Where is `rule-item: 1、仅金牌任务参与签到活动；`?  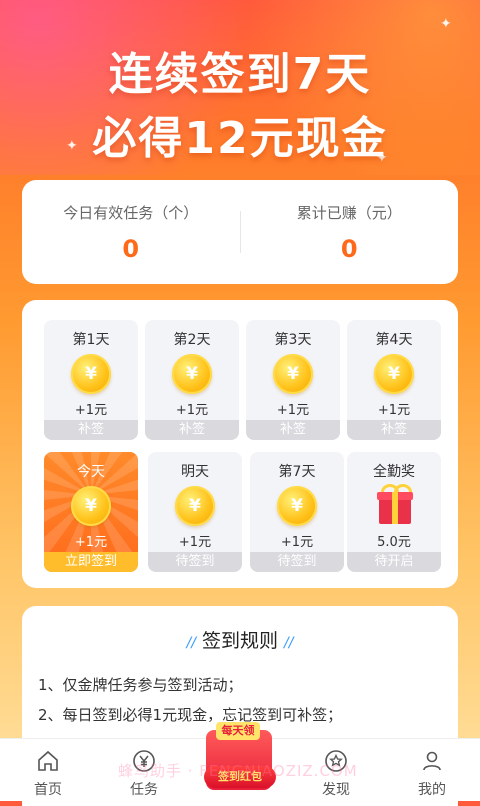
rule-item: 1、仅金牌任务参与签到活动； is located at coordinates (140, 685).